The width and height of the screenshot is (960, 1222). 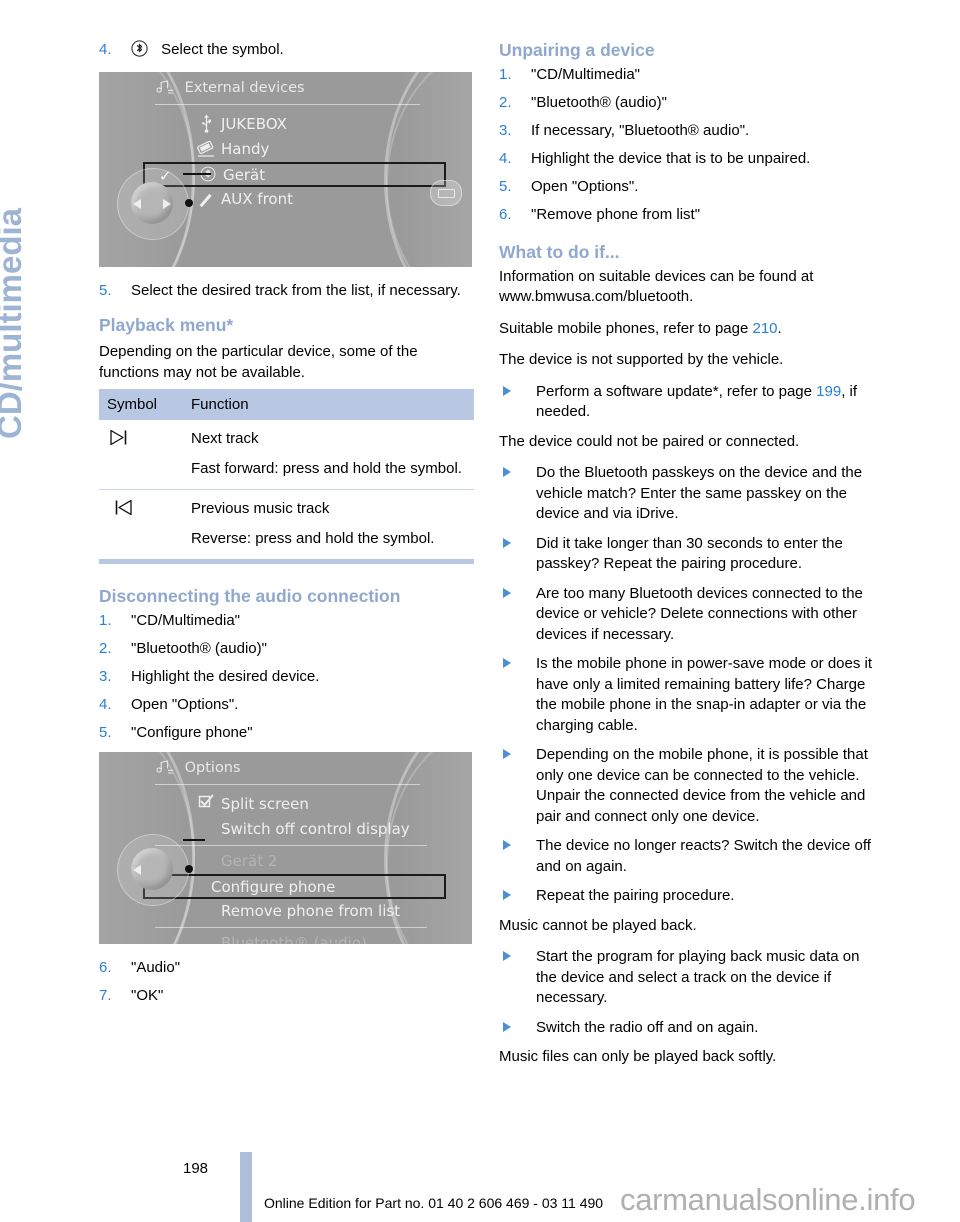 What do you see at coordinates (147, 995) in the screenshot?
I see `step-text: "OK"` at bounding box center [147, 995].